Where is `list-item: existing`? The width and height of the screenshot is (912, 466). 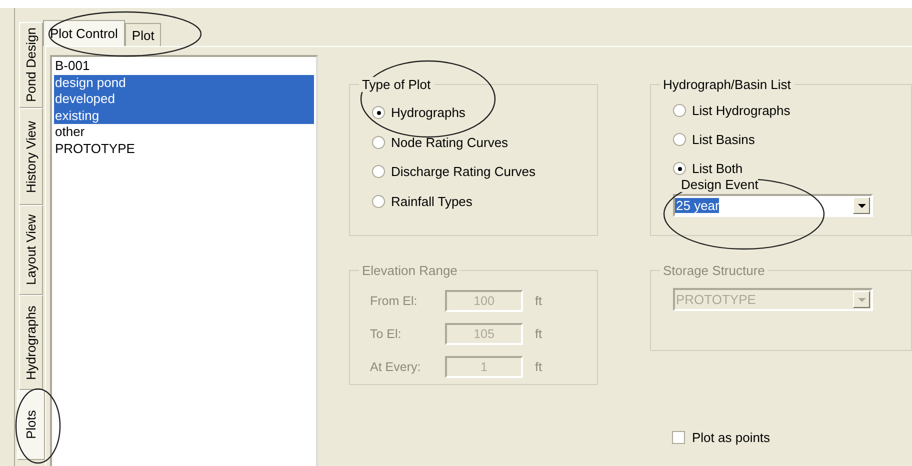
list-item: existing is located at coordinates (184, 116).